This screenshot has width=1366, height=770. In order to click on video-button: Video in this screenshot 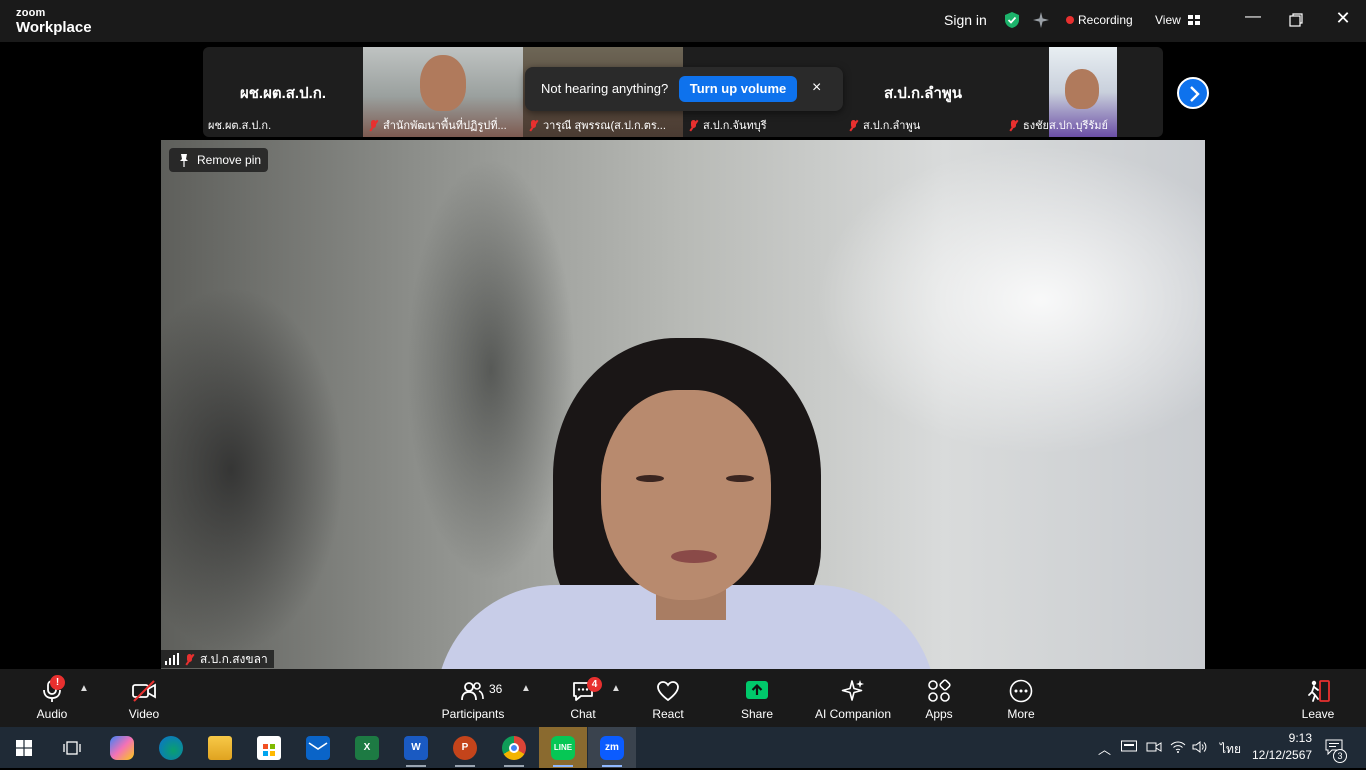, I will do `click(144, 698)`.